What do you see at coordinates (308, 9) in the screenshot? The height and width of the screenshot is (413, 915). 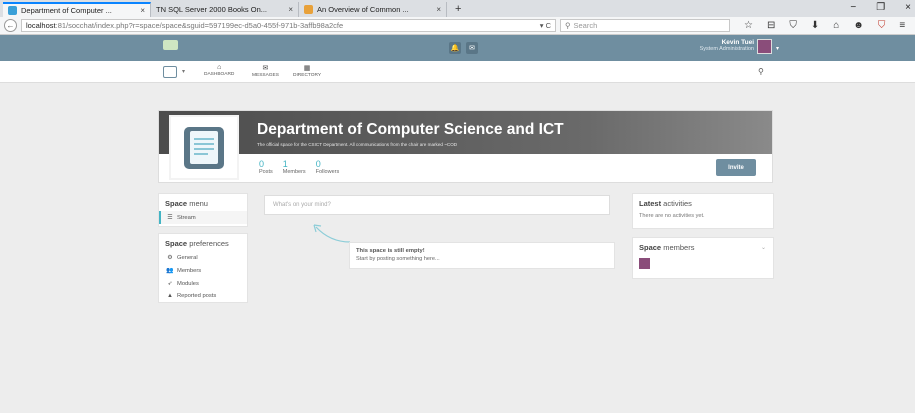 I see `page-favicon-icon` at bounding box center [308, 9].